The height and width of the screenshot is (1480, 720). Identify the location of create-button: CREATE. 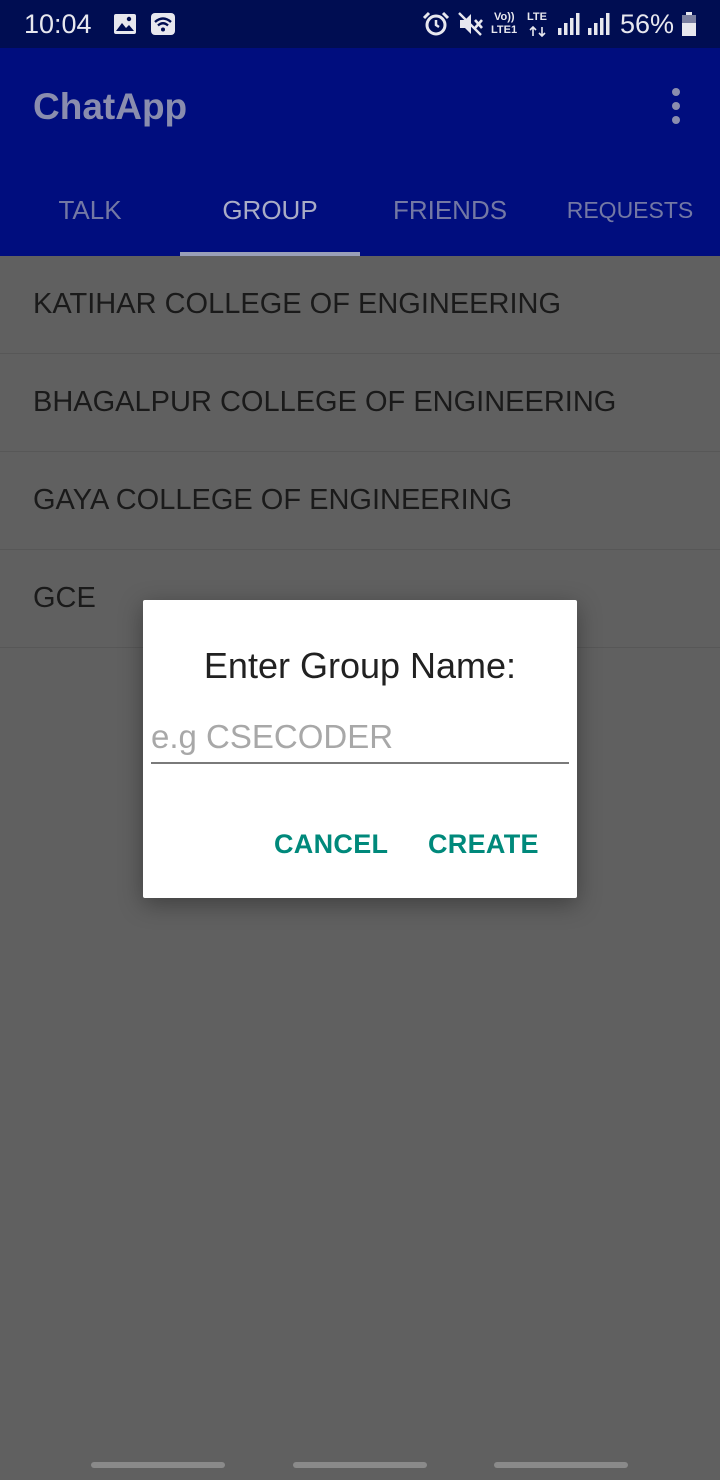
(483, 844).